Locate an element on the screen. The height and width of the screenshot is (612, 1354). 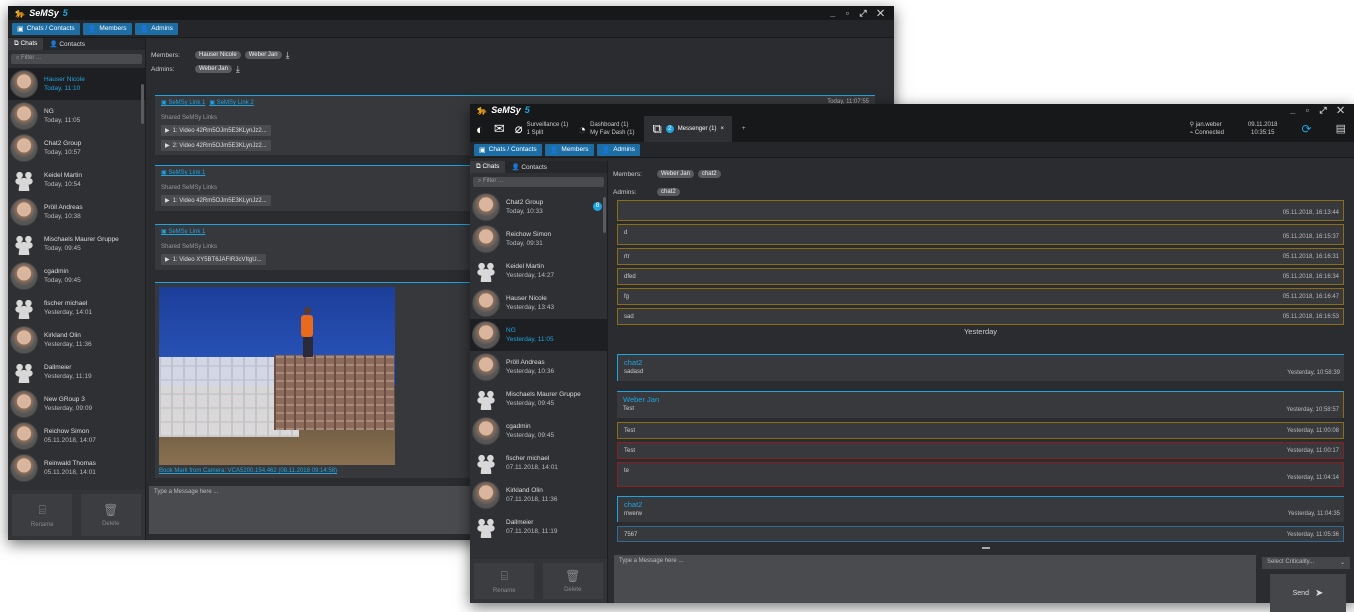
admin-chip: Weber Jan is located at coordinates (213, 69).